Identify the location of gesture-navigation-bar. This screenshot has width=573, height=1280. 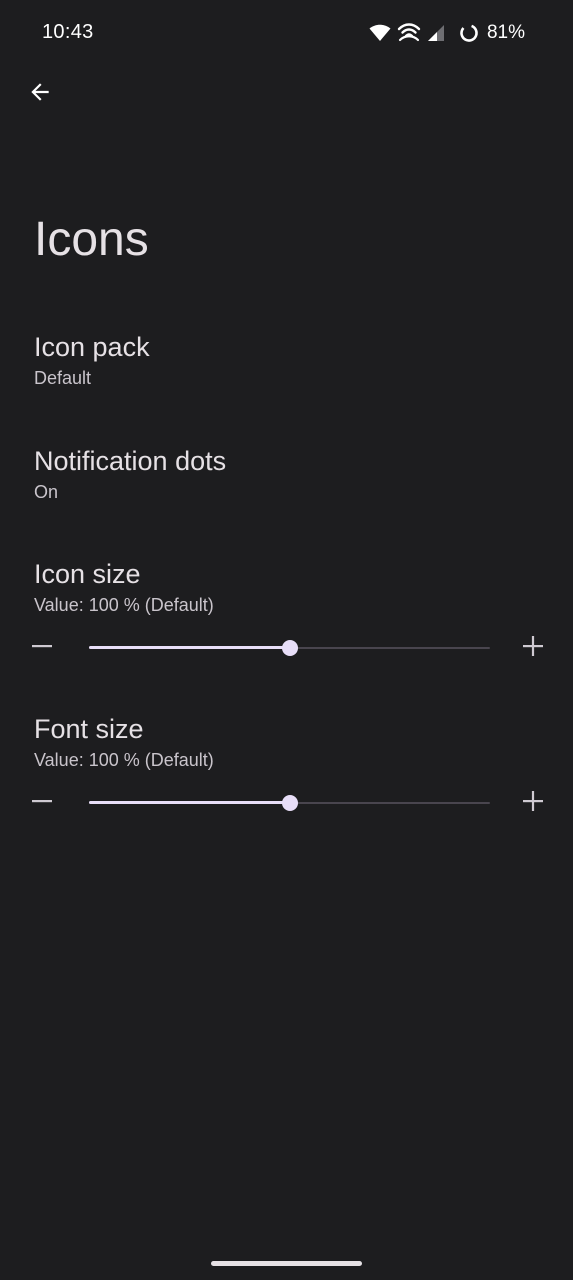
(286, 1263).